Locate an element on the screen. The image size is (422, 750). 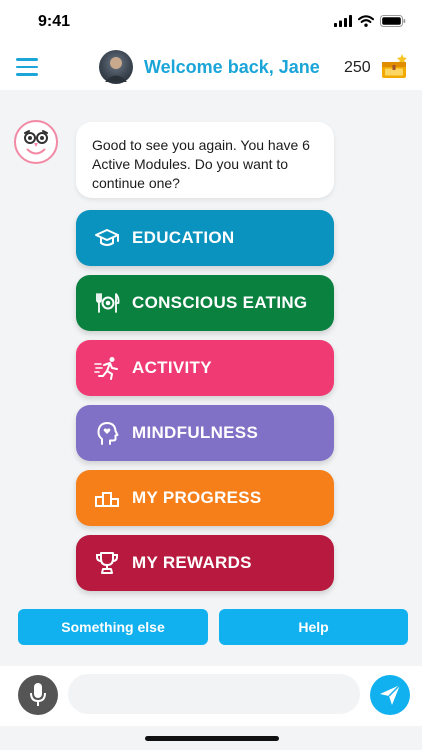
module-mindfulness-button: MINDFULNESS is located at coordinates (205, 433).